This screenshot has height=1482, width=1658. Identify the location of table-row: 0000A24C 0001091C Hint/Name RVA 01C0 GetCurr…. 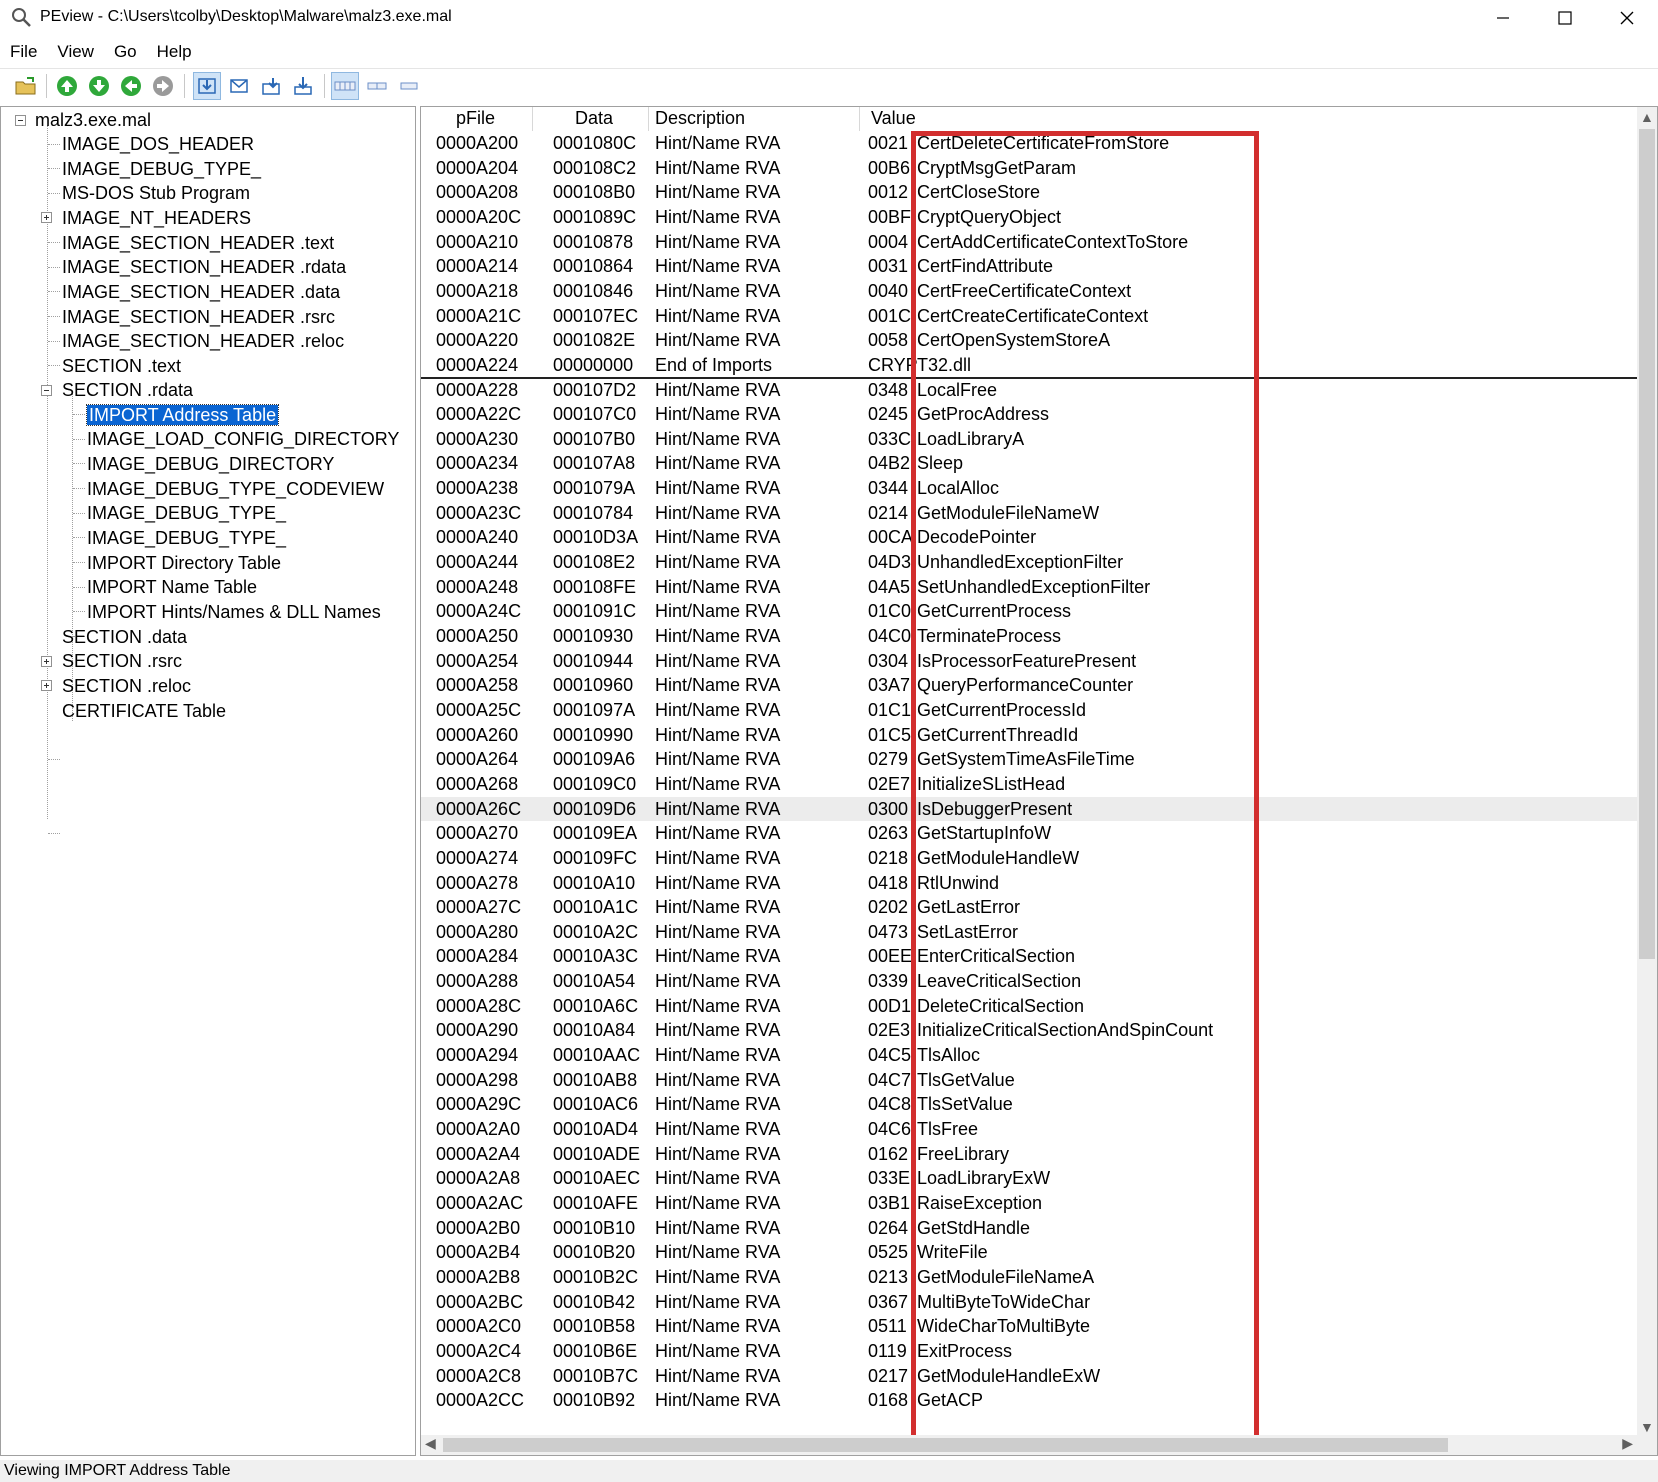
(1030, 611).